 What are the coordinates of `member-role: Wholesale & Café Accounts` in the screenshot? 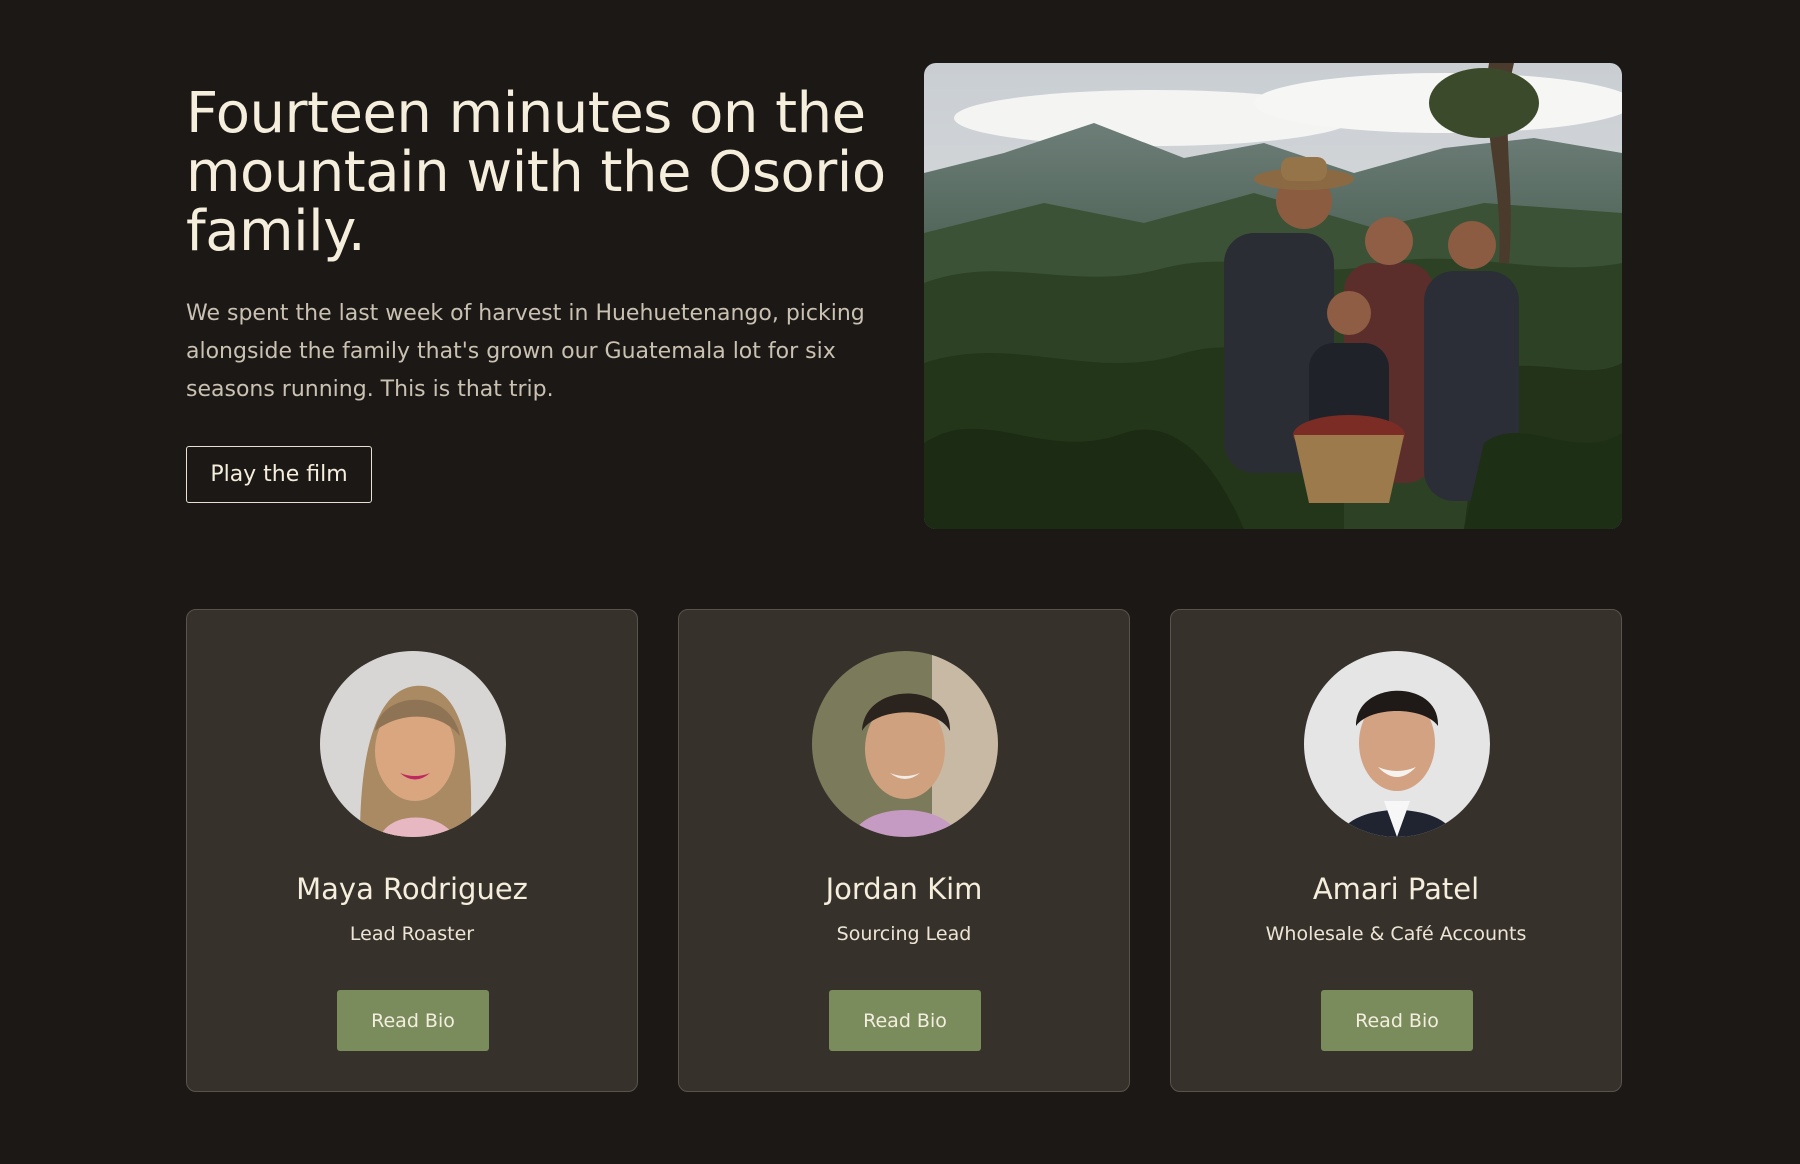 It's located at (1396, 934).